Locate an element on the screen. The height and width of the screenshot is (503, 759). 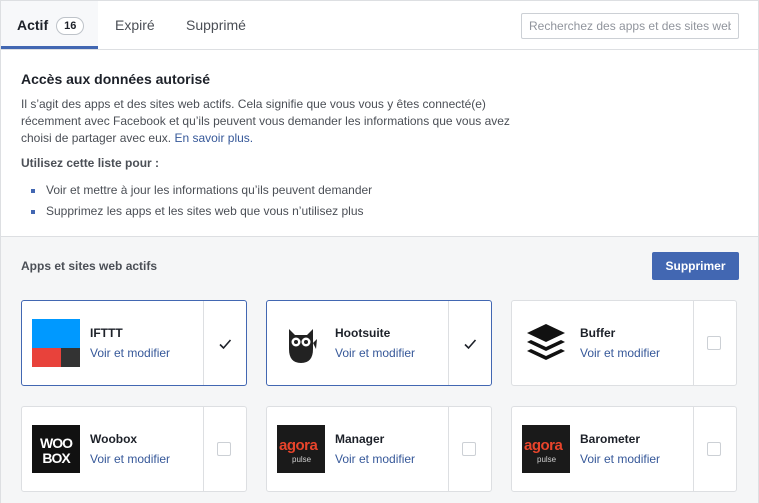
app-card-hootsuite: Hootsuite Voir et modifier is located at coordinates (379, 343).